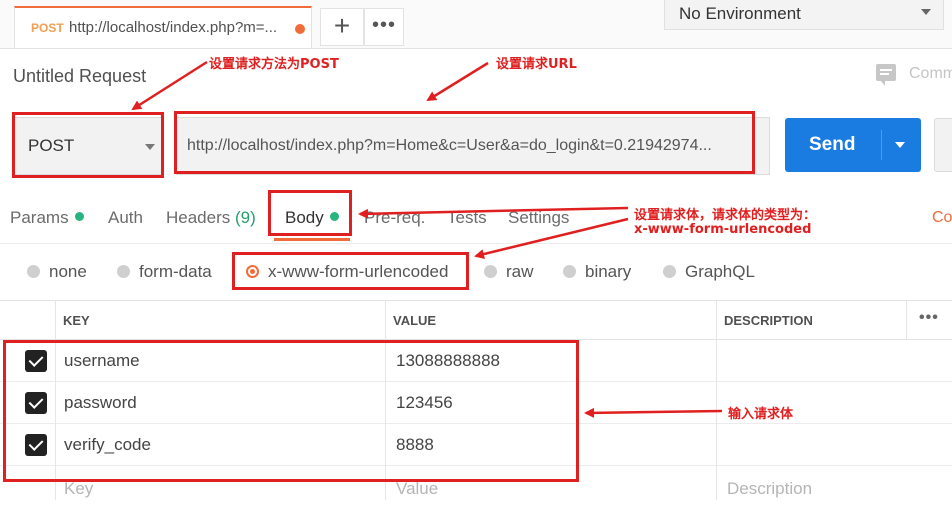  Describe the element at coordinates (536, 64) in the screenshot. I see `annotation-url: 设置请求URL` at that location.